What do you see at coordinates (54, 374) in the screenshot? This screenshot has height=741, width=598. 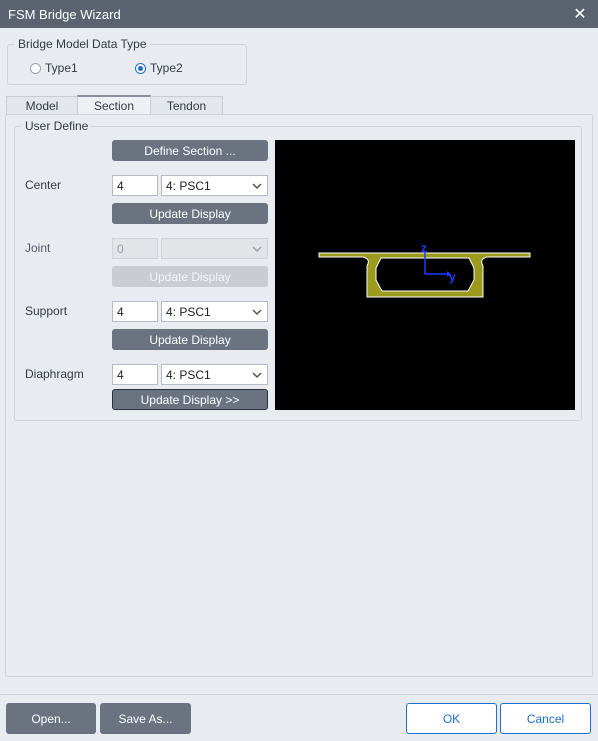 I see `diaphragm-label: Diaphragm` at bounding box center [54, 374].